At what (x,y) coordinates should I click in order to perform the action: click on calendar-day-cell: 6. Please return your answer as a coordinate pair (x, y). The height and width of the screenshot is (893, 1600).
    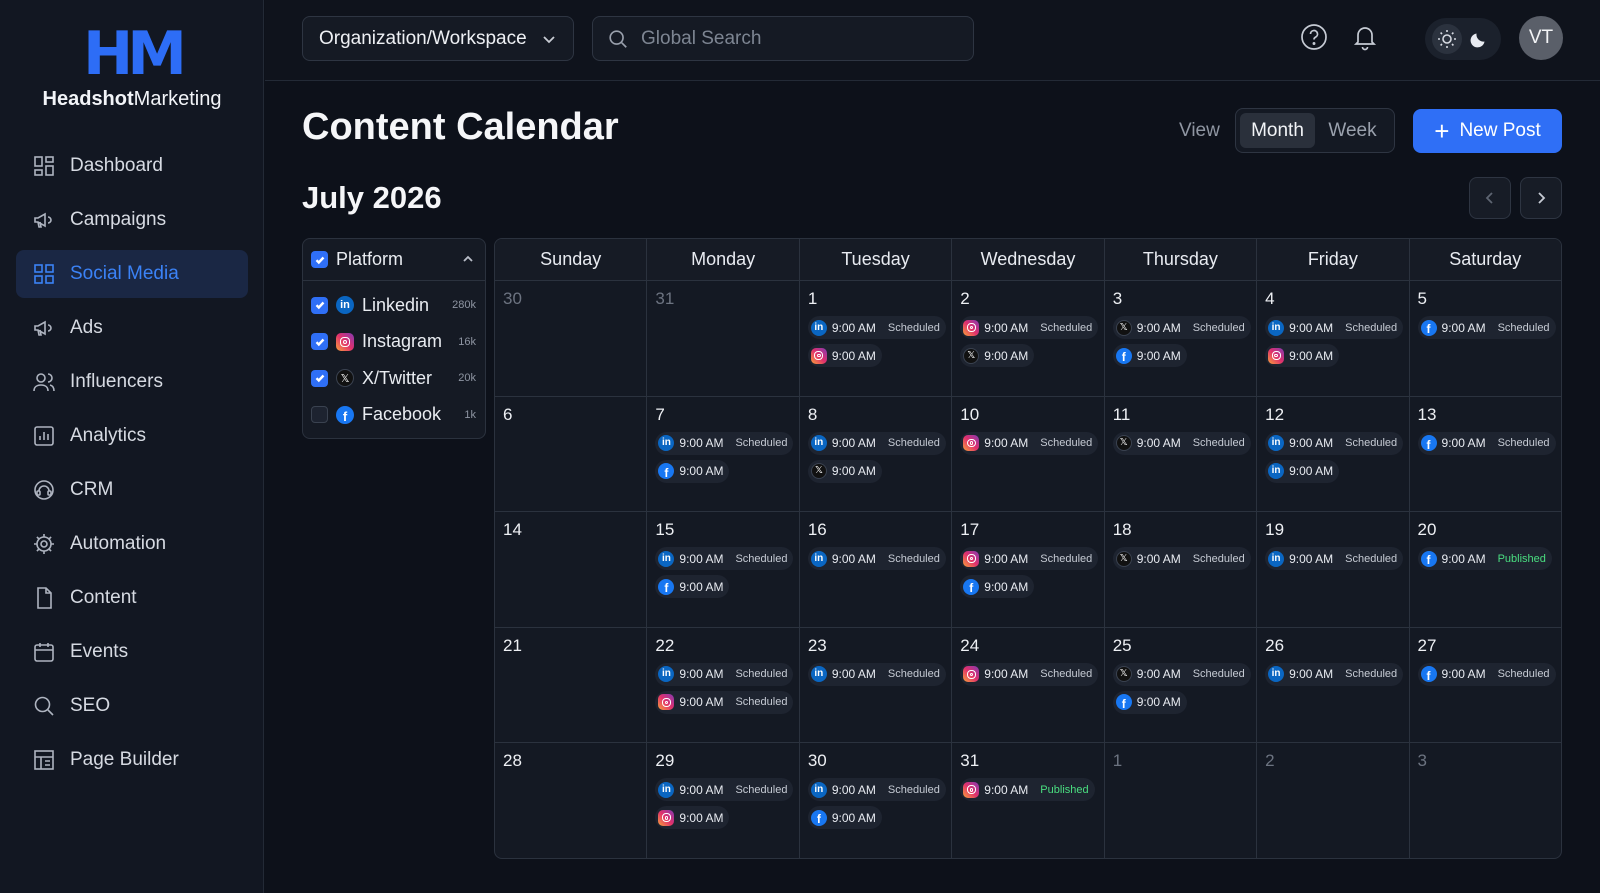
    Looking at the image, I should click on (571, 454).